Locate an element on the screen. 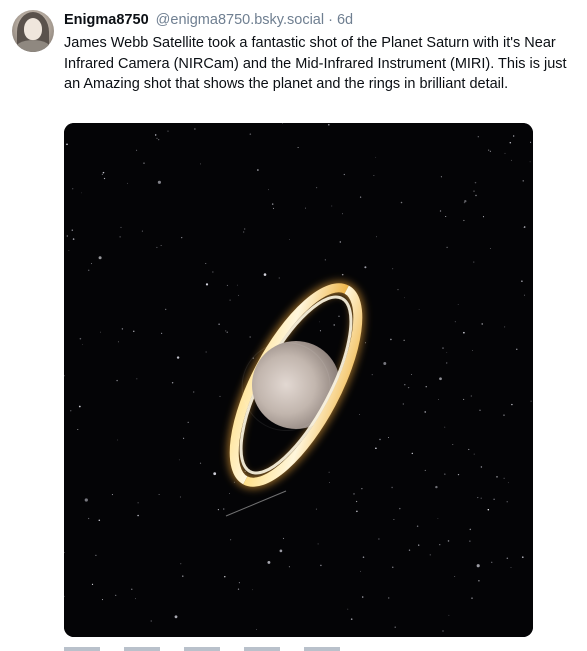 Image resolution: width=587 pixels, height=651 pixels. author-avatar is located at coordinates (33, 31).